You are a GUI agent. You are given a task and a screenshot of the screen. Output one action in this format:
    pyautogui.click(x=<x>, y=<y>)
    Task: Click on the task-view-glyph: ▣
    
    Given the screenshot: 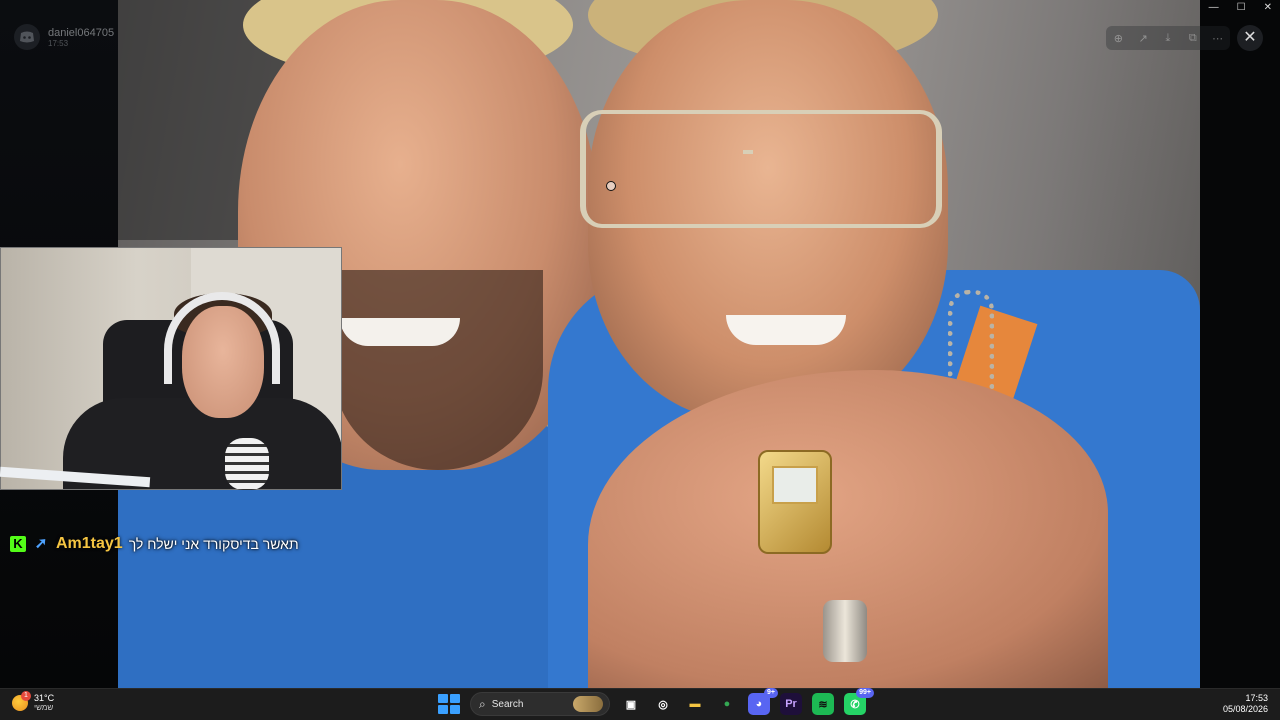 What is the action you would take?
    pyautogui.click(x=631, y=704)
    